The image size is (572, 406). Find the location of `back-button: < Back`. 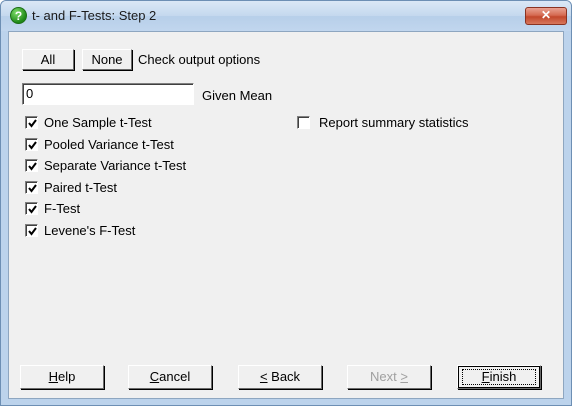

back-button: < Back is located at coordinates (280, 377).